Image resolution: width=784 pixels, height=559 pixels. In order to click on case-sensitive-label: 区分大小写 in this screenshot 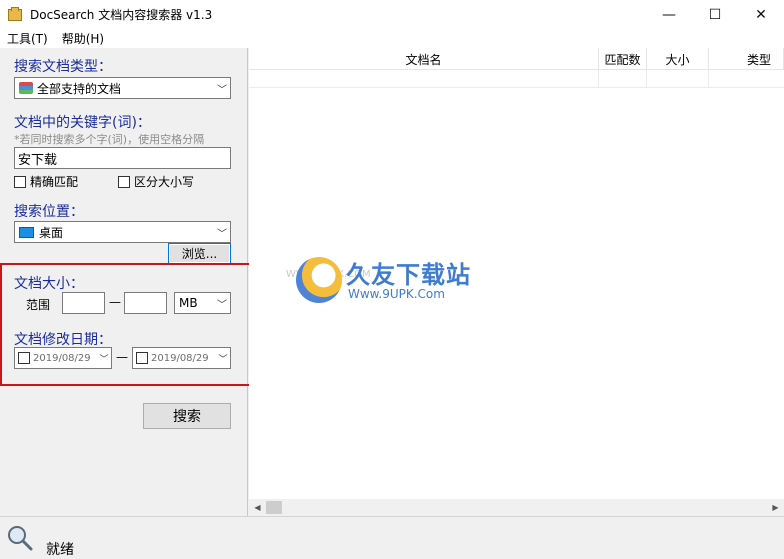, I will do `click(164, 182)`.